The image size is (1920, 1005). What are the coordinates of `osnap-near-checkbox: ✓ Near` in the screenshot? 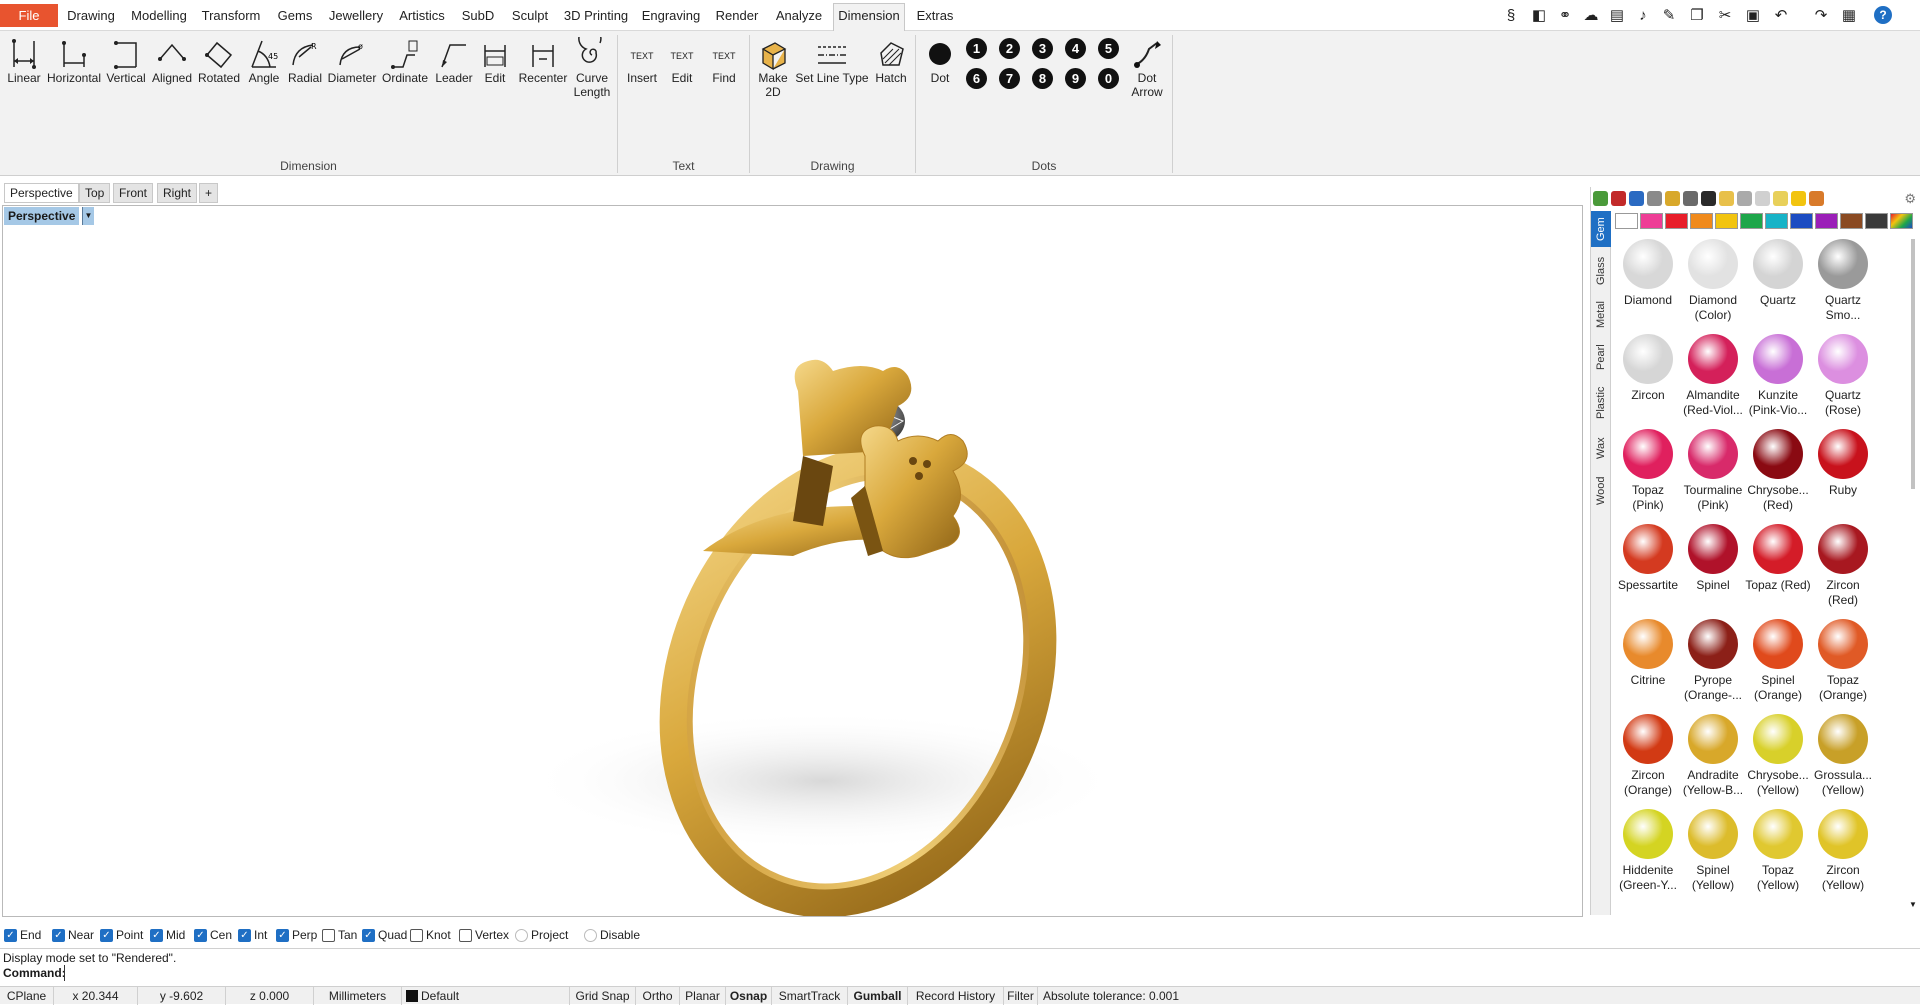 It's located at (73, 935).